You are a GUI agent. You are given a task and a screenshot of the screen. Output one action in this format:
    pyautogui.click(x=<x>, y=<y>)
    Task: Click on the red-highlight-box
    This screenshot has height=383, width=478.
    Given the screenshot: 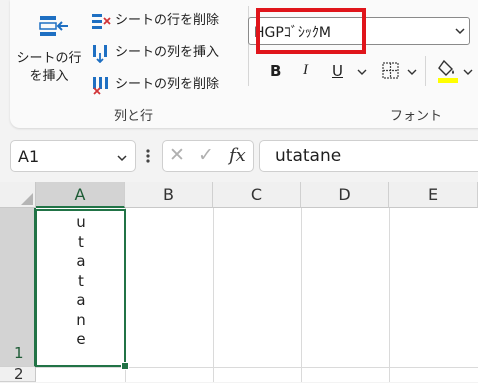 What is the action you would take?
    pyautogui.click(x=311, y=31)
    